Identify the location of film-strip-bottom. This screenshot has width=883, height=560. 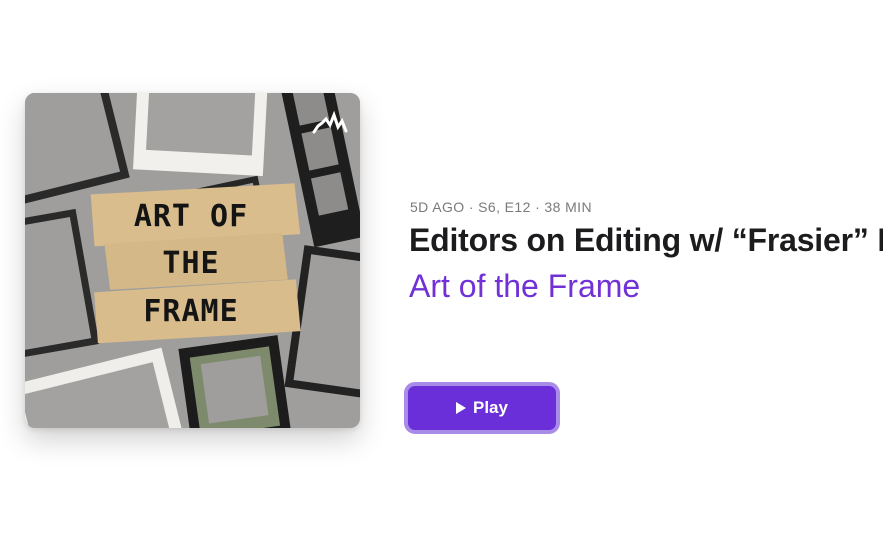
(235, 381).